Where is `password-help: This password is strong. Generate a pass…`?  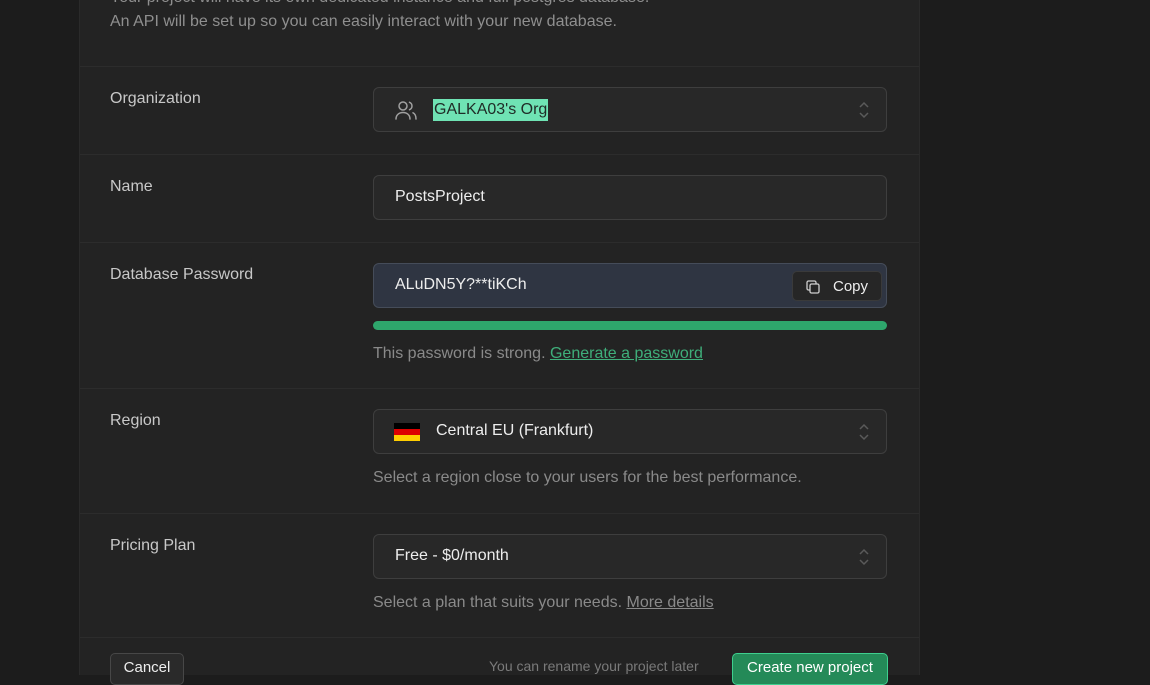
password-help: This password is strong. Generate a pass… is located at coordinates (538, 354).